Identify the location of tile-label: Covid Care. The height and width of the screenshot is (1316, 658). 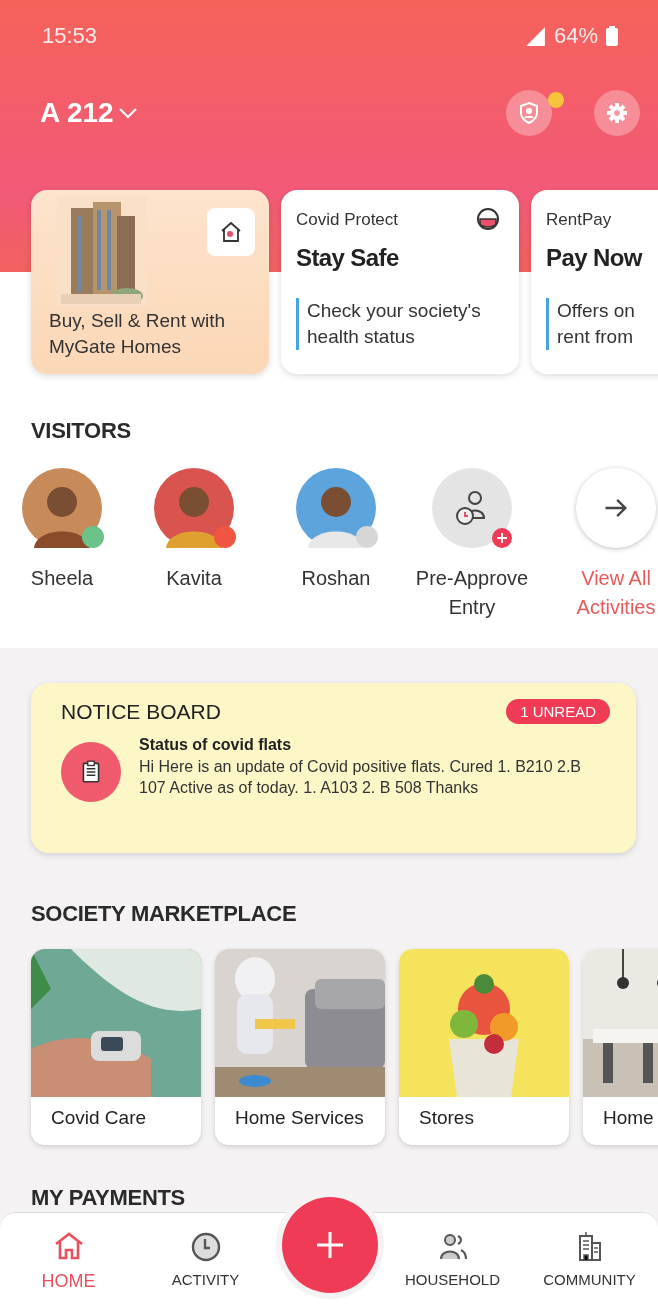
(99, 1117).